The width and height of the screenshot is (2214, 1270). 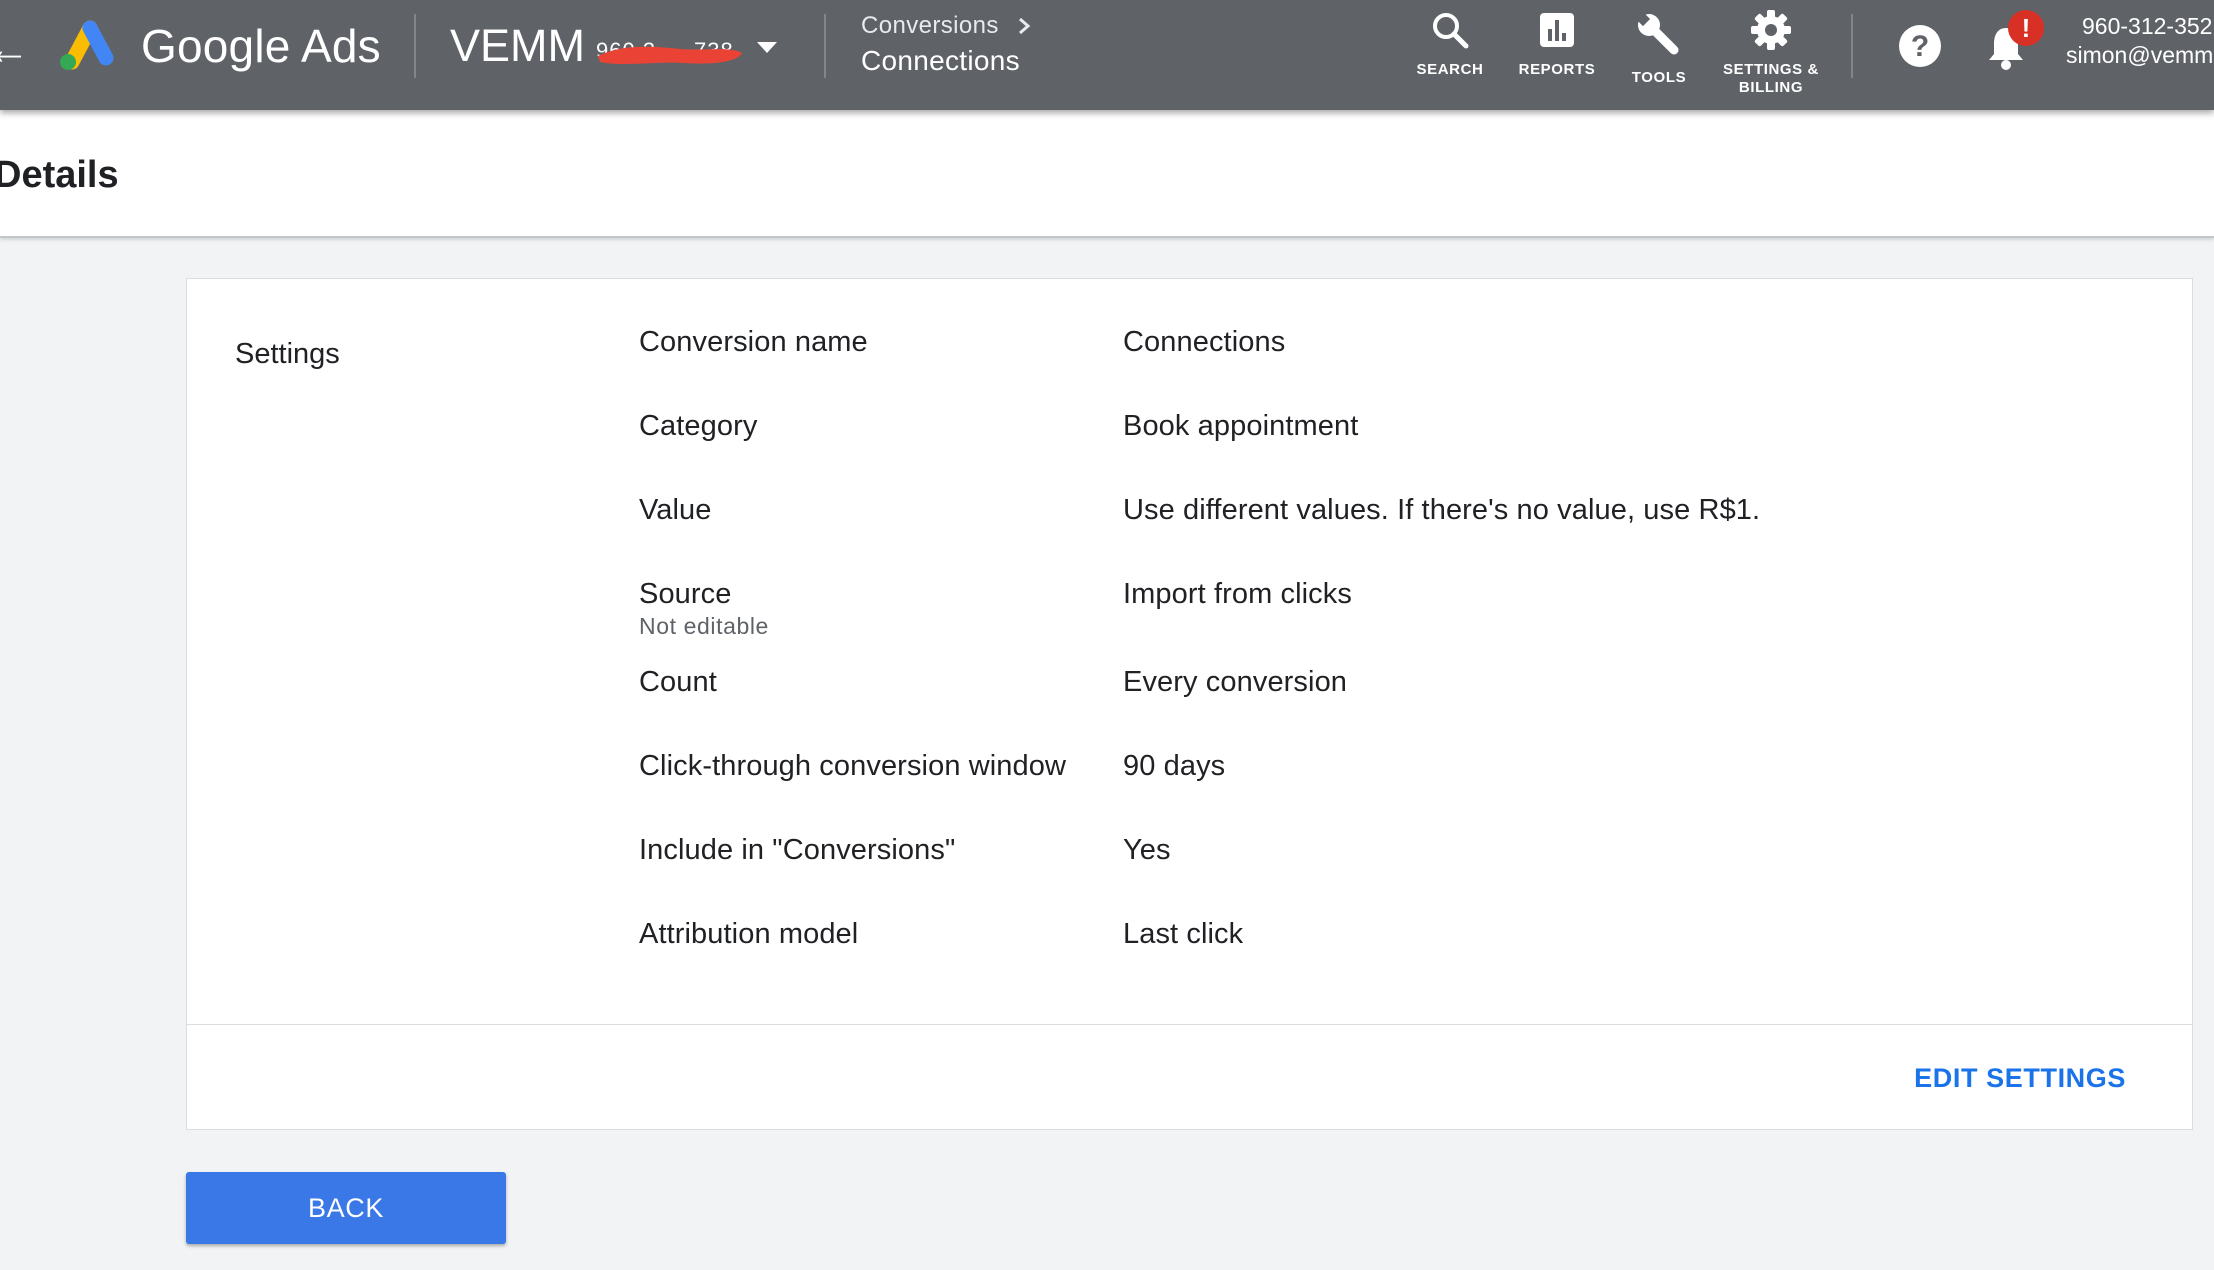 What do you see at coordinates (261, 46) in the screenshot?
I see `brand-name: Google Ads` at bounding box center [261, 46].